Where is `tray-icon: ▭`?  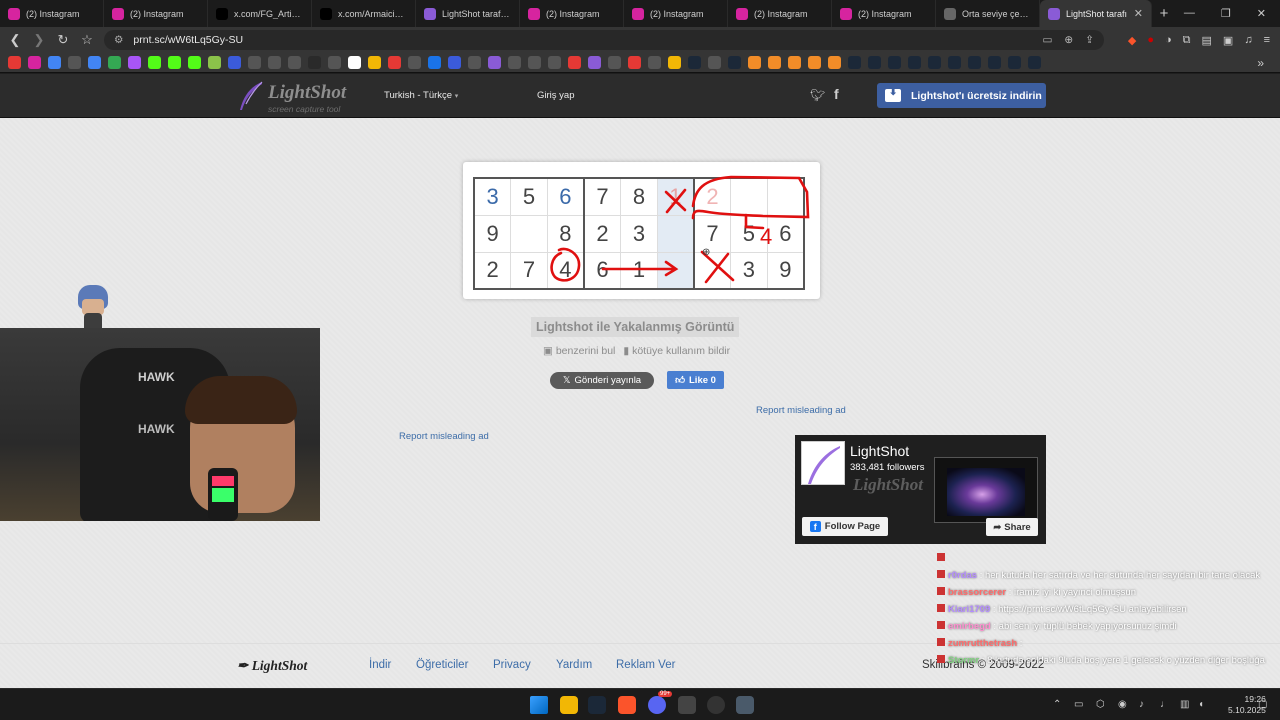 tray-icon: ▭ is located at coordinates (1078, 704).